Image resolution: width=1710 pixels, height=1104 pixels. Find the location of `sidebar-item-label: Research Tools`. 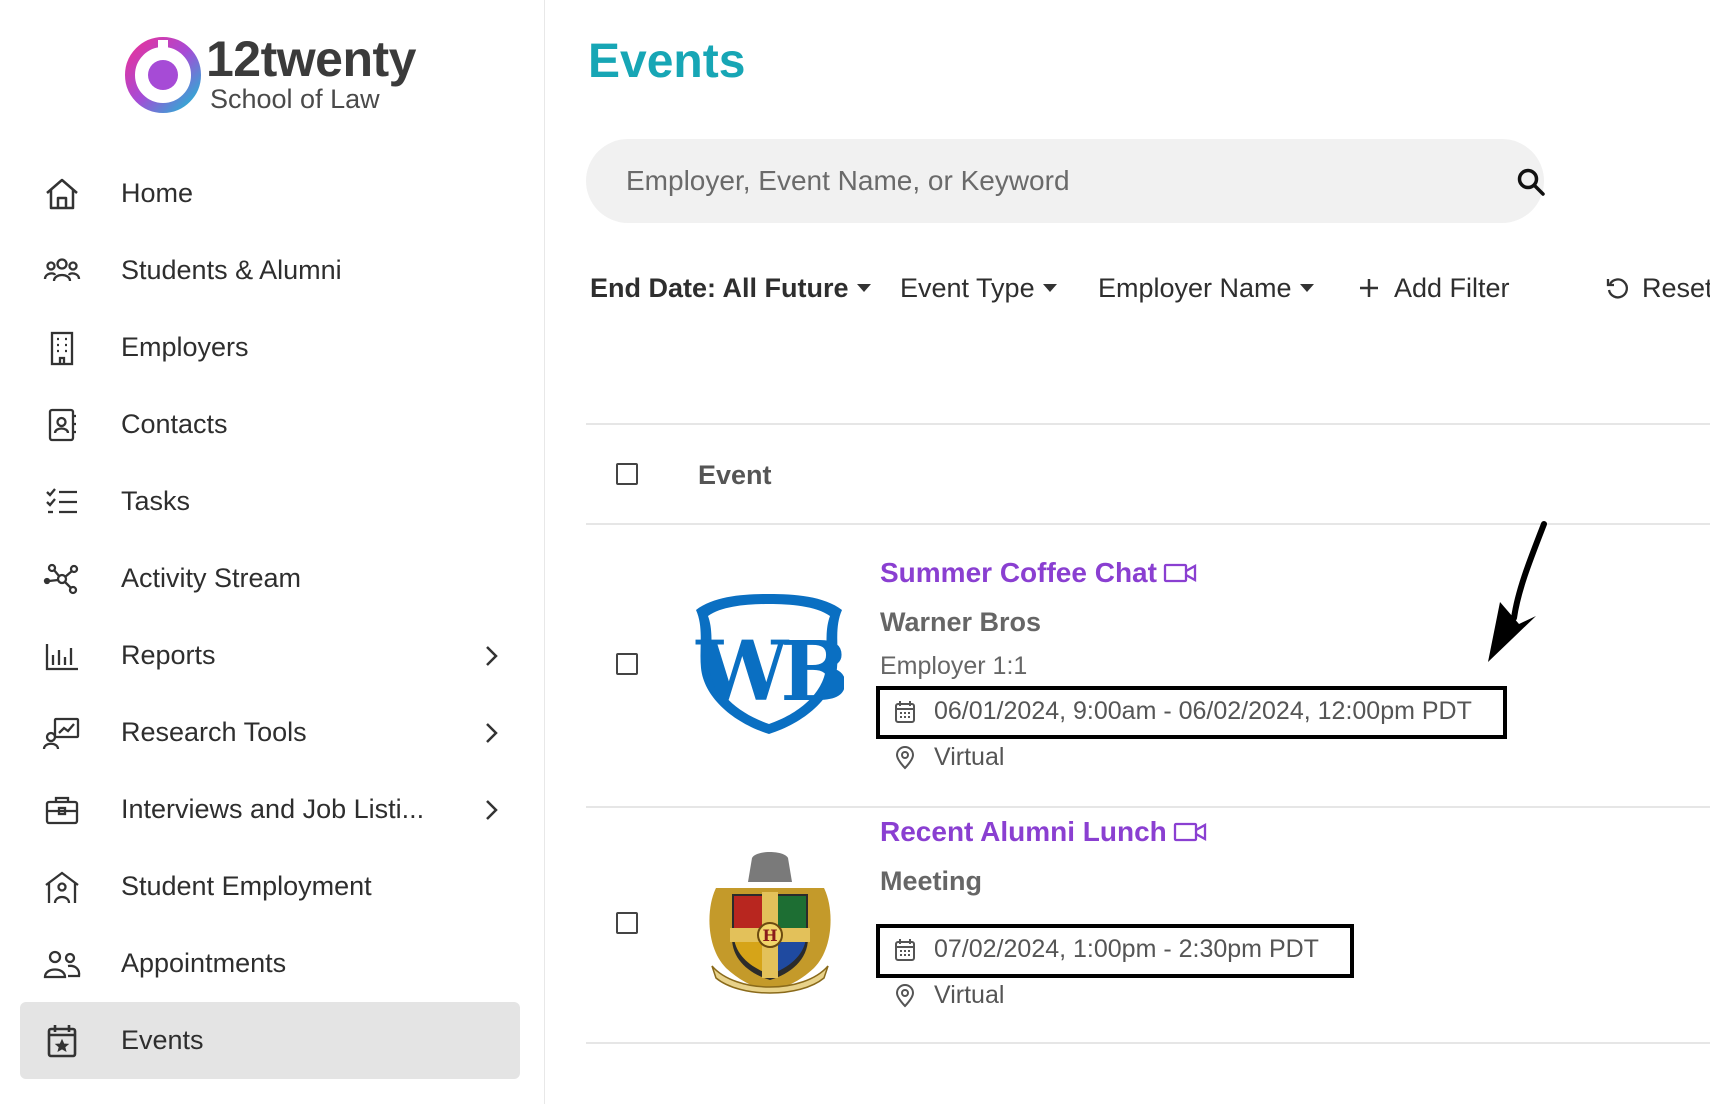

sidebar-item-label: Research Tools is located at coordinates (214, 732).